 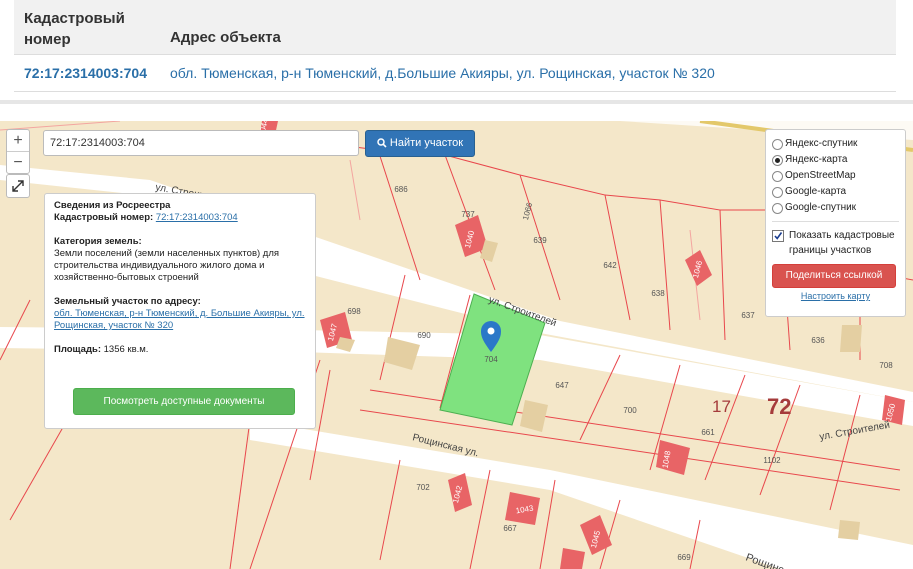 What do you see at coordinates (816, 191) in the screenshot?
I see `layer-label: Google-карта` at bounding box center [816, 191].